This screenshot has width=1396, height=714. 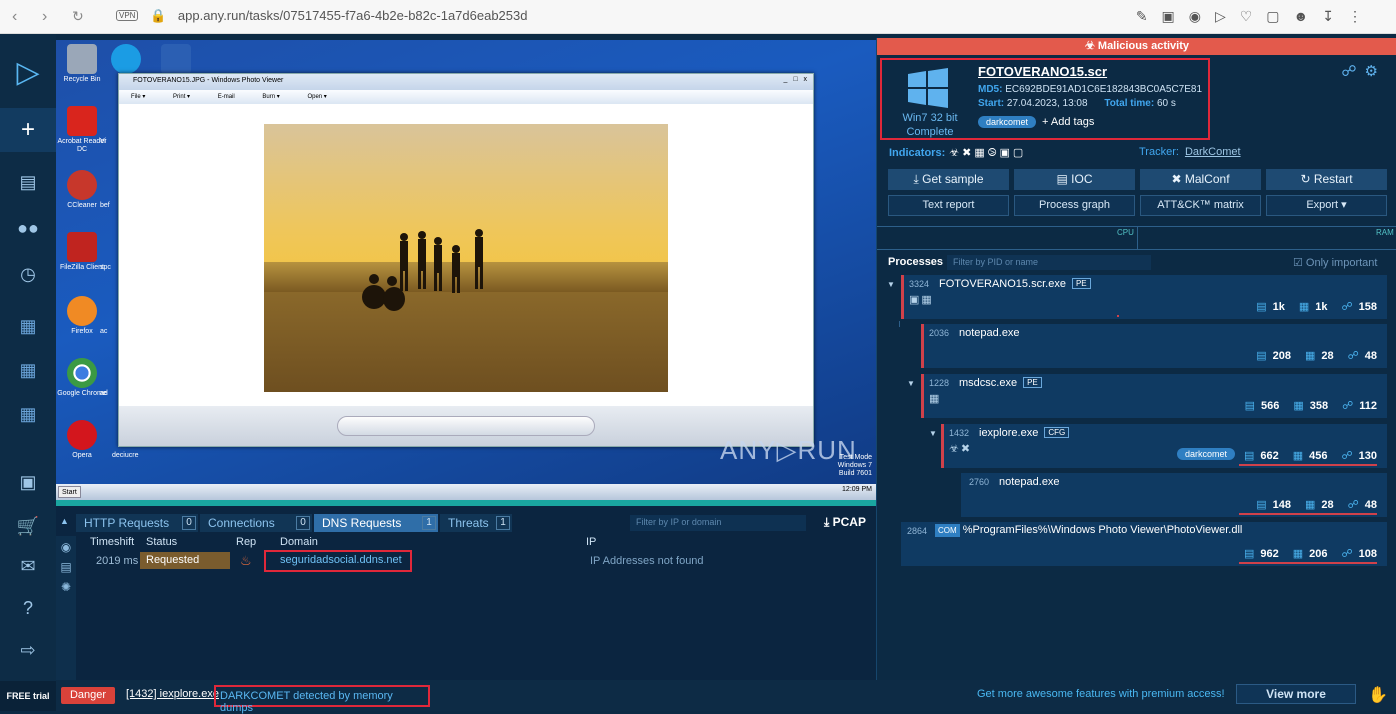 What do you see at coordinates (127, 15) in the screenshot?
I see `vpn-badge: VPN` at bounding box center [127, 15].